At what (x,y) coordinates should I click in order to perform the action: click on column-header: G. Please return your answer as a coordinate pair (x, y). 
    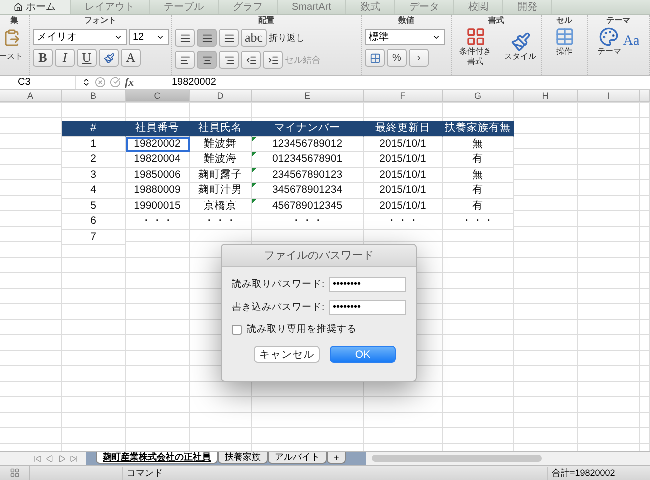
    Looking at the image, I should click on (478, 96).